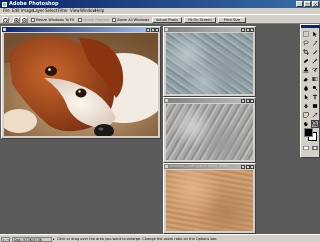  What do you see at coordinates (32, 239) in the screenshot?
I see `document-info: Doc: 573K/573K` at bounding box center [32, 239].